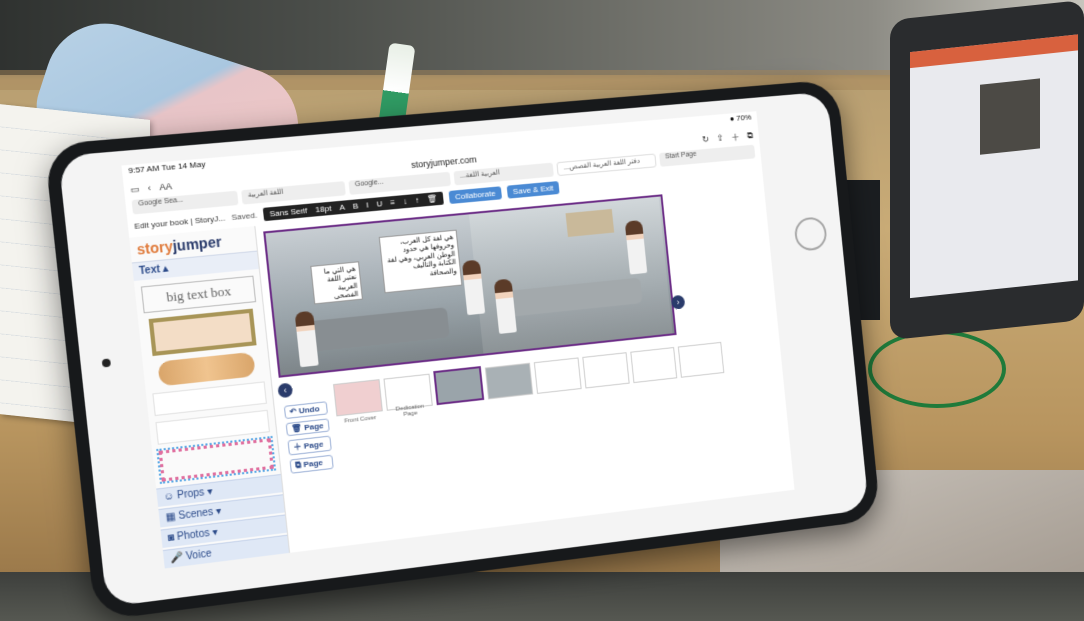 The image size is (1084, 621). I want to click on thumb-front-cover: Front Cover, so click(358, 402).